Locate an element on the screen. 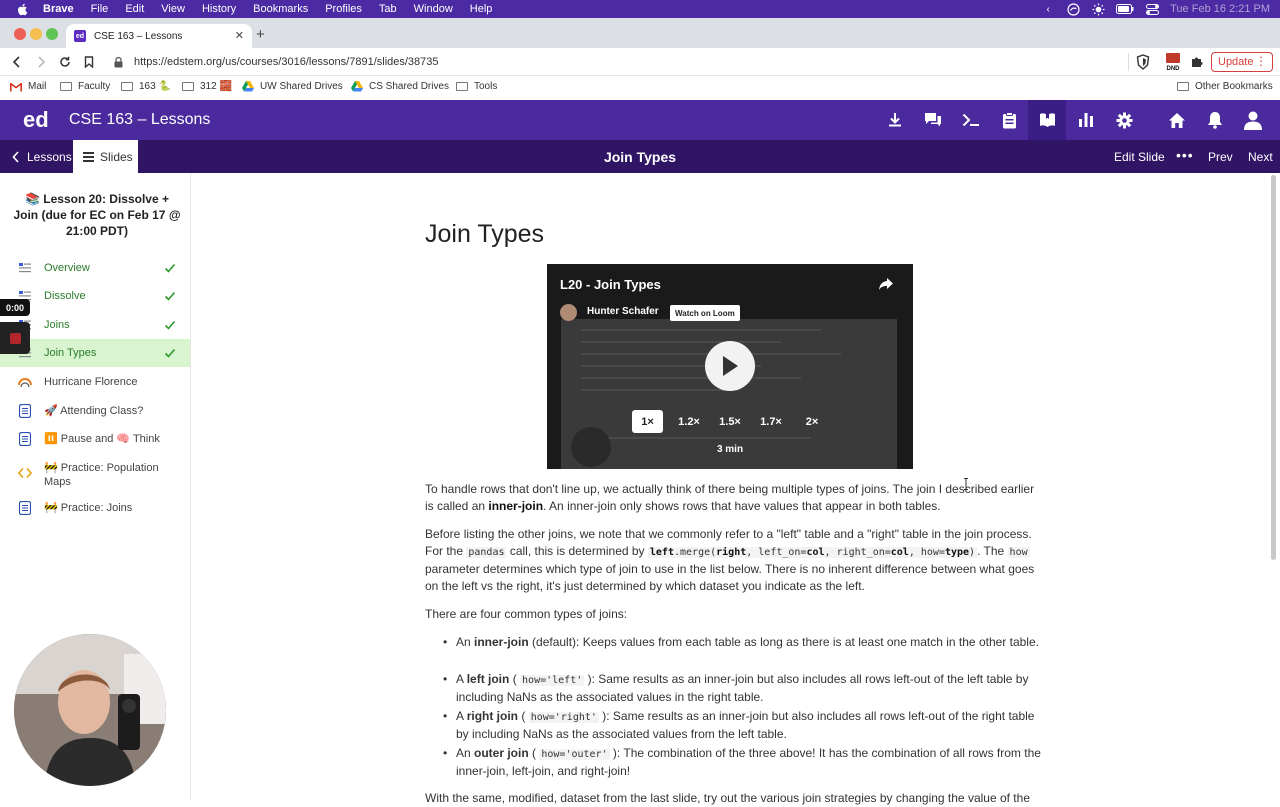  new-tab-icon: + is located at coordinates (260, 34).